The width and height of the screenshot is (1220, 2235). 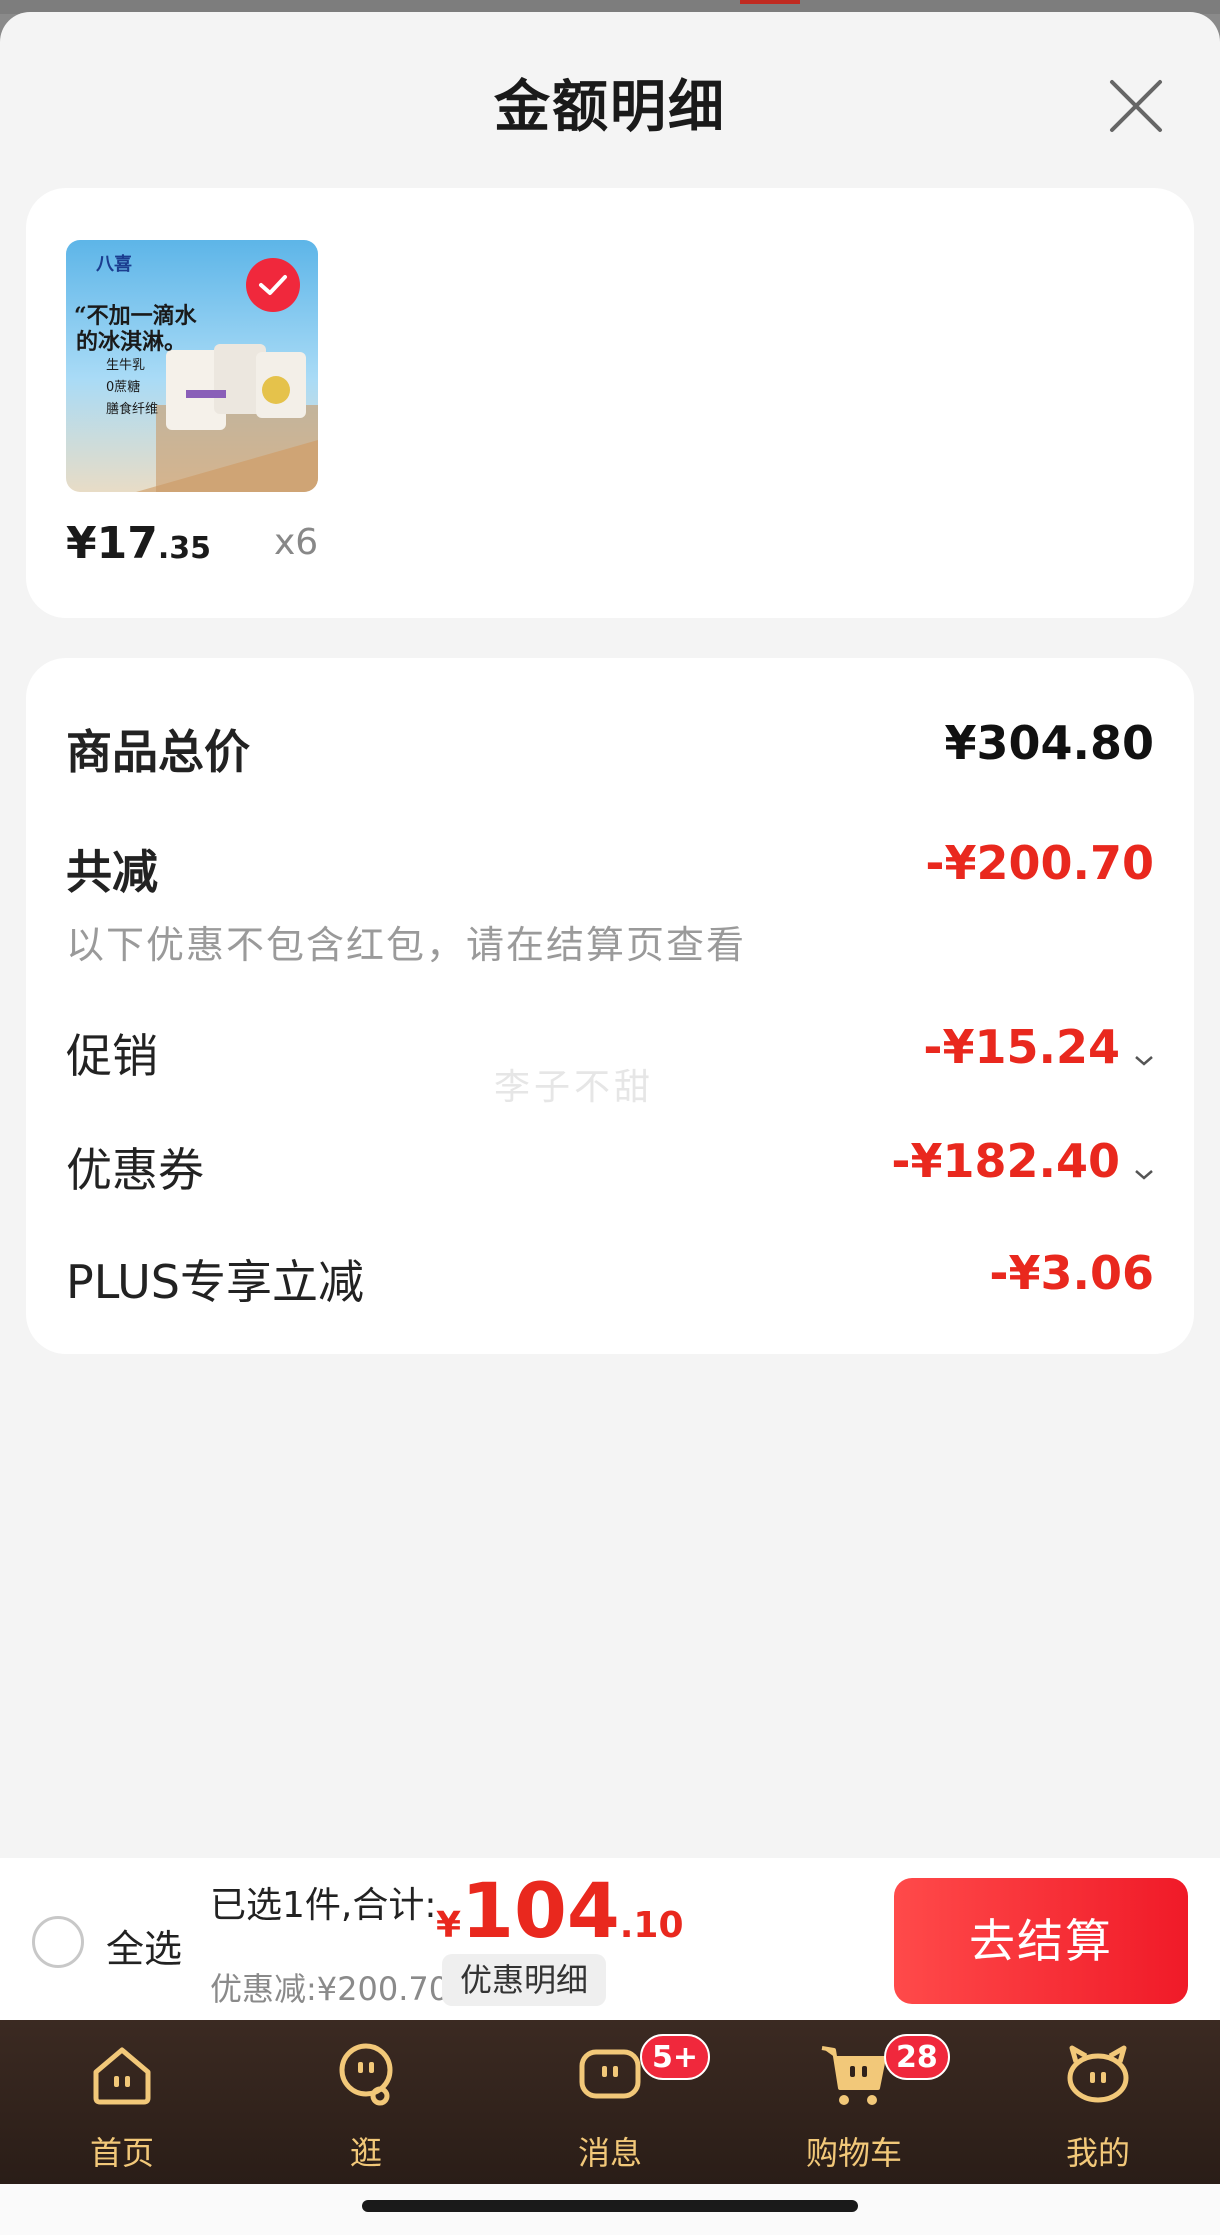 I want to click on product-price: ¥17.35, so click(x=138, y=543).